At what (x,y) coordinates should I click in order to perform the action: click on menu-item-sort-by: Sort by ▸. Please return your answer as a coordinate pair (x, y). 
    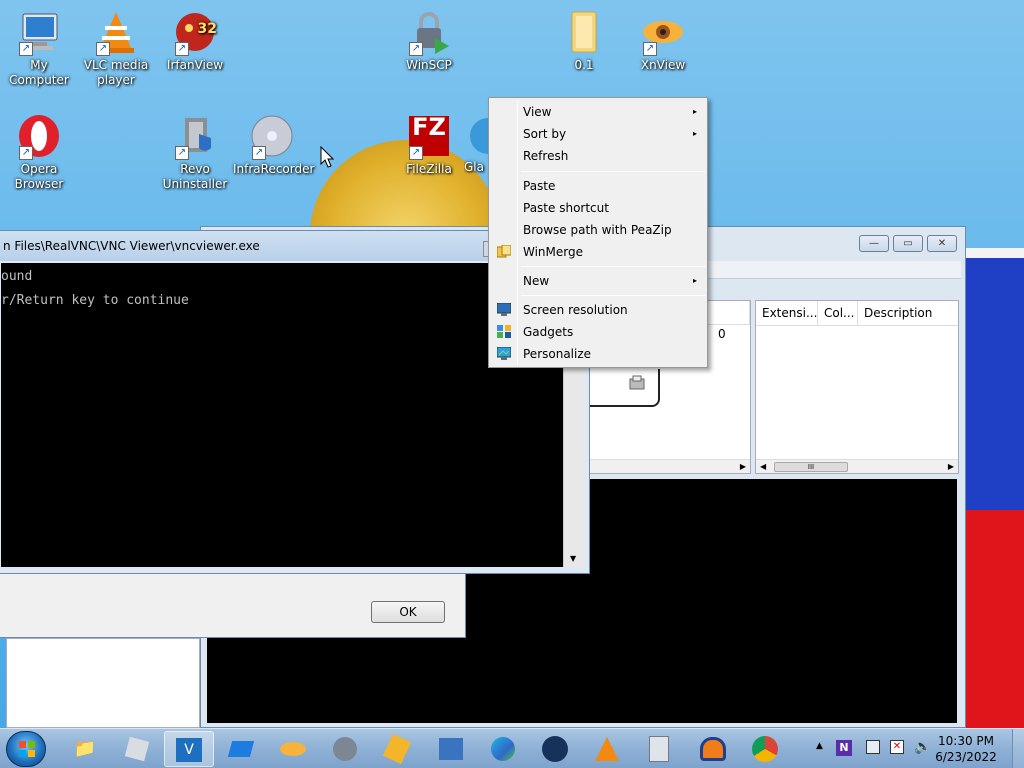
    Looking at the image, I should click on (598, 134).